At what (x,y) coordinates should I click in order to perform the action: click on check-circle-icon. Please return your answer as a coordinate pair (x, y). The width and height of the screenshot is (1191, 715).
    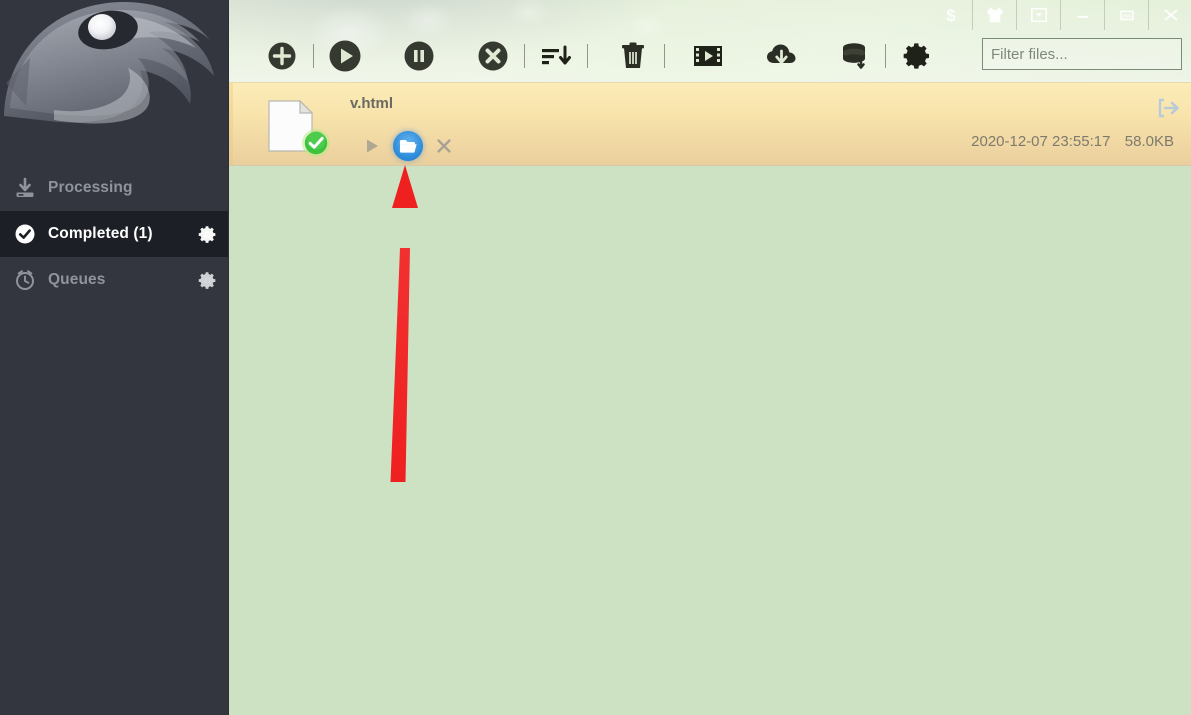
    Looking at the image, I should click on (25, 234).